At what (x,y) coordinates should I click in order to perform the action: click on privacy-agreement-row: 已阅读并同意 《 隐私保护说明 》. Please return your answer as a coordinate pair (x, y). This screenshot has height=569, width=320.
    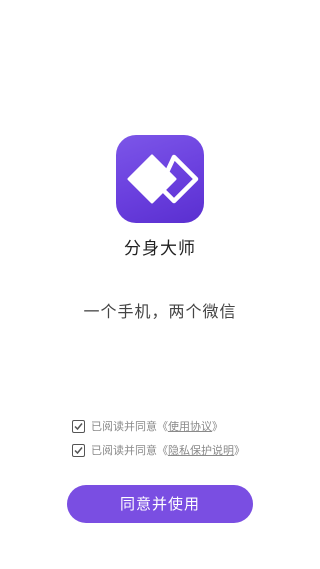
    Looking at the image, I should click on (158, 450).